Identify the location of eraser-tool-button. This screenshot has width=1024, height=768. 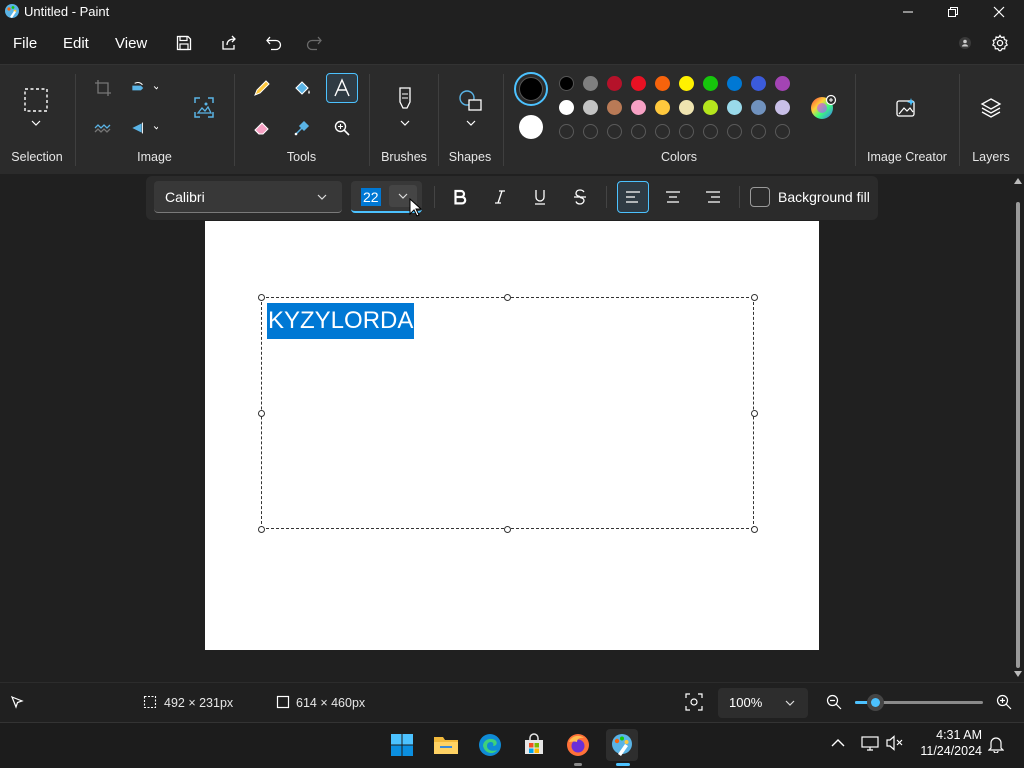
(262, 128).